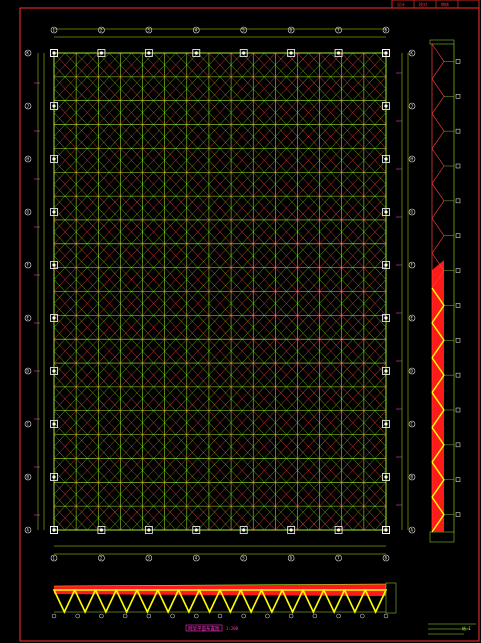 Image resolution: width=481 pixels, height=643 pixels. Describe the element at coordinates (28, 212) in the screenshot. I see `axis-label: G` at that location.